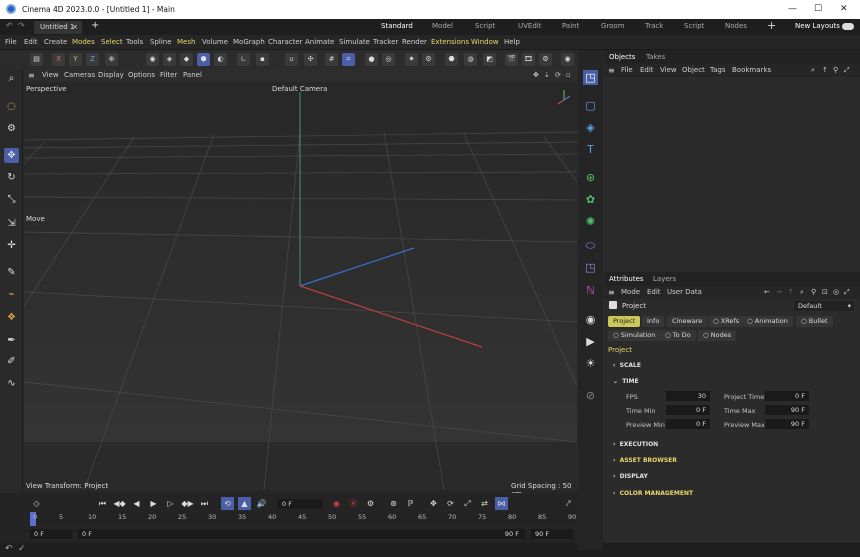 Image resolution: width=860 pixels, height=557 pixels. What do you see at coordinates (818, 9) in the screenshot?
I see `maximize-button: ☐` at bounding box center [818, 9].